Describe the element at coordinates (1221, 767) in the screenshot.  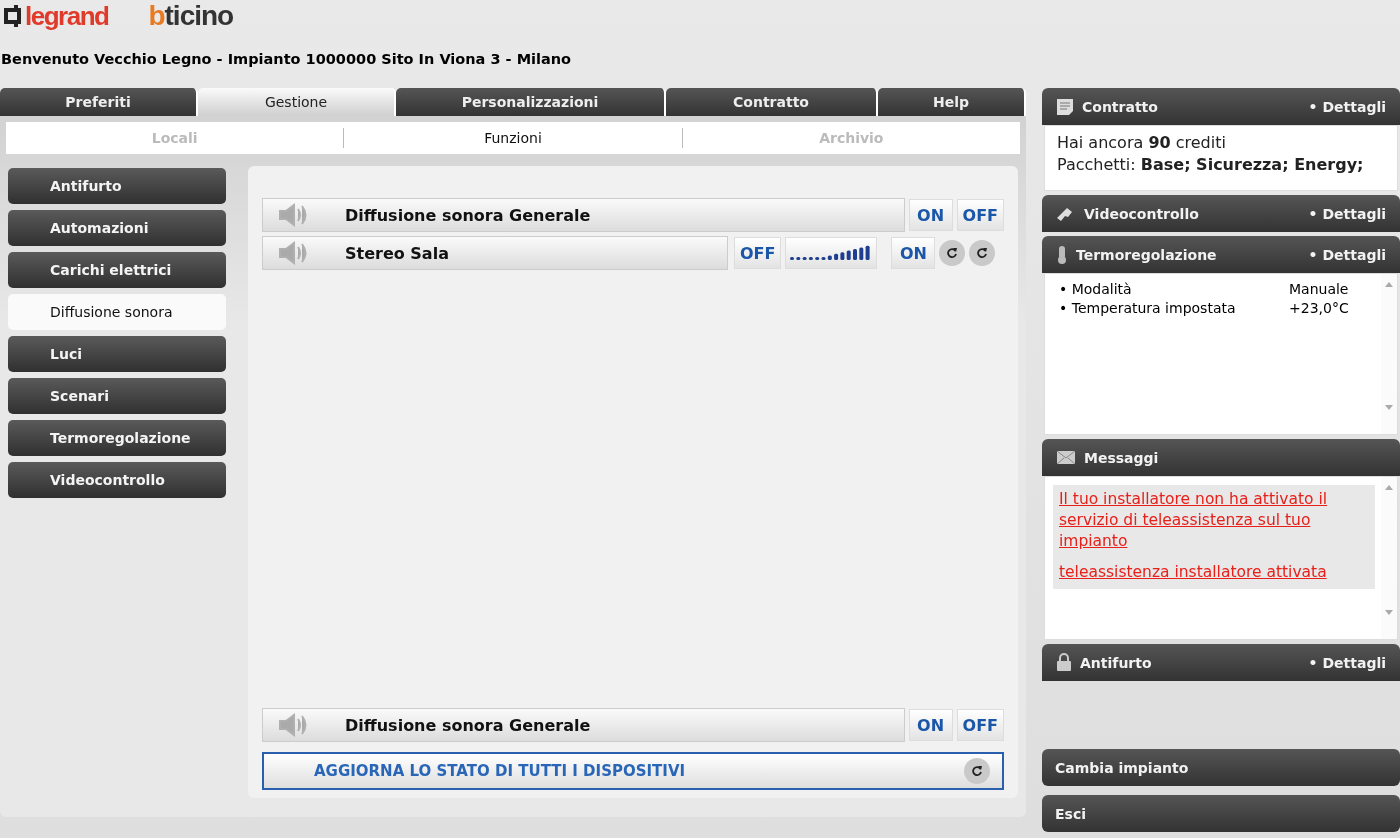
I see `action-button: Cambia impianto` at that location.